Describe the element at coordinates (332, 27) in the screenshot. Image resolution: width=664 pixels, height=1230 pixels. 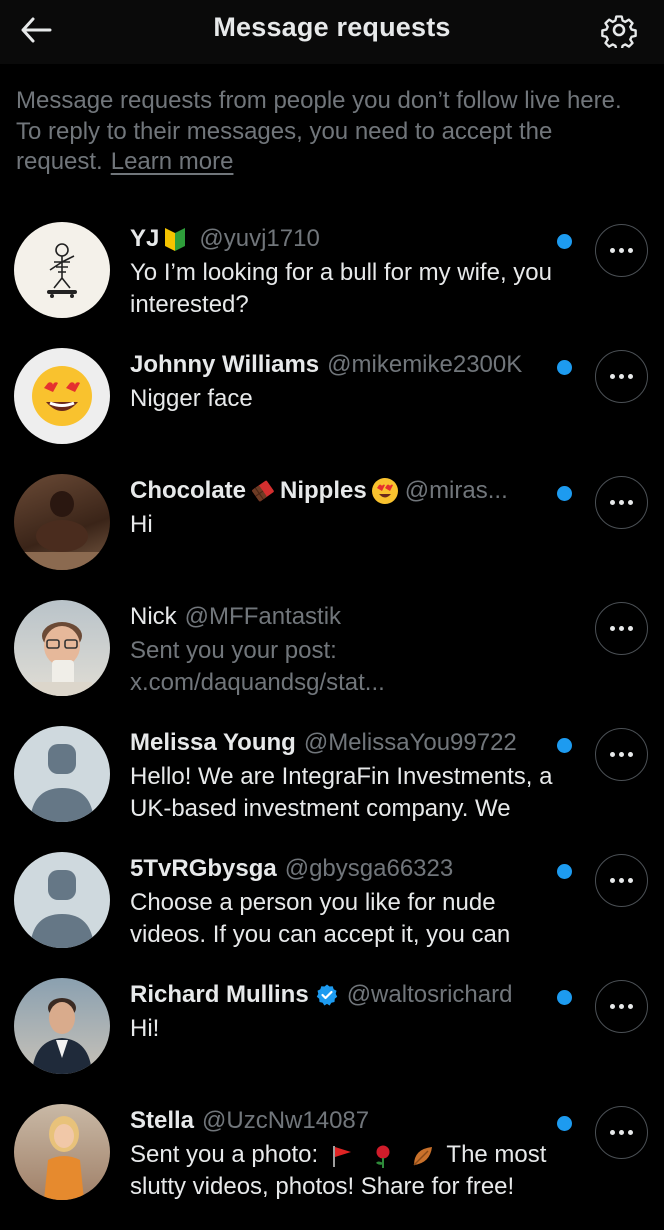
I see `page-title: Message requests` at that location.